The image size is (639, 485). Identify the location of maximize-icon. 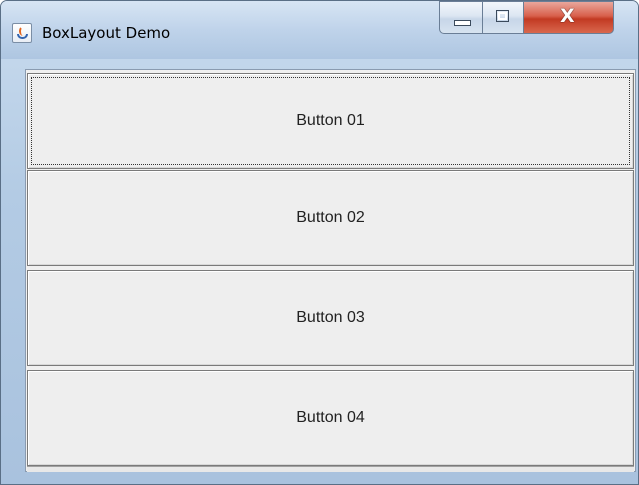
(502, 16).